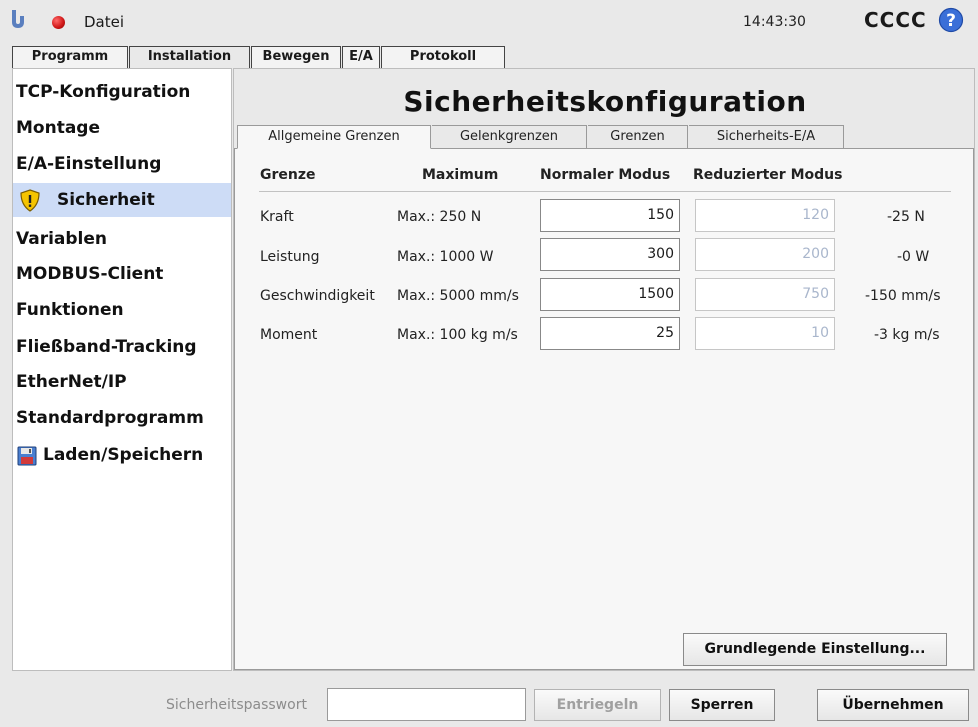 The width and height of the screenshot is (978, 727). I want to click on normal-mode-field: 150, so click(610, 215).